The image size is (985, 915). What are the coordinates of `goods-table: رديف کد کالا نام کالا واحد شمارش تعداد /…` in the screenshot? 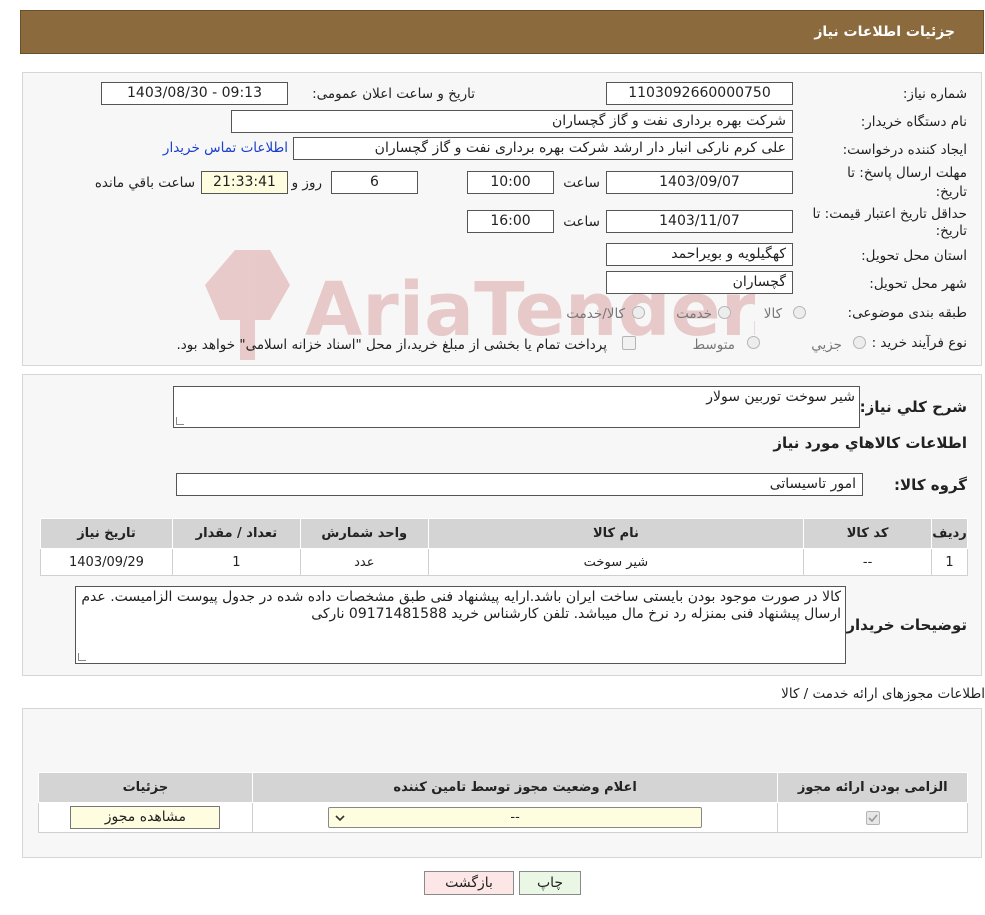 It's located at (504, 547).